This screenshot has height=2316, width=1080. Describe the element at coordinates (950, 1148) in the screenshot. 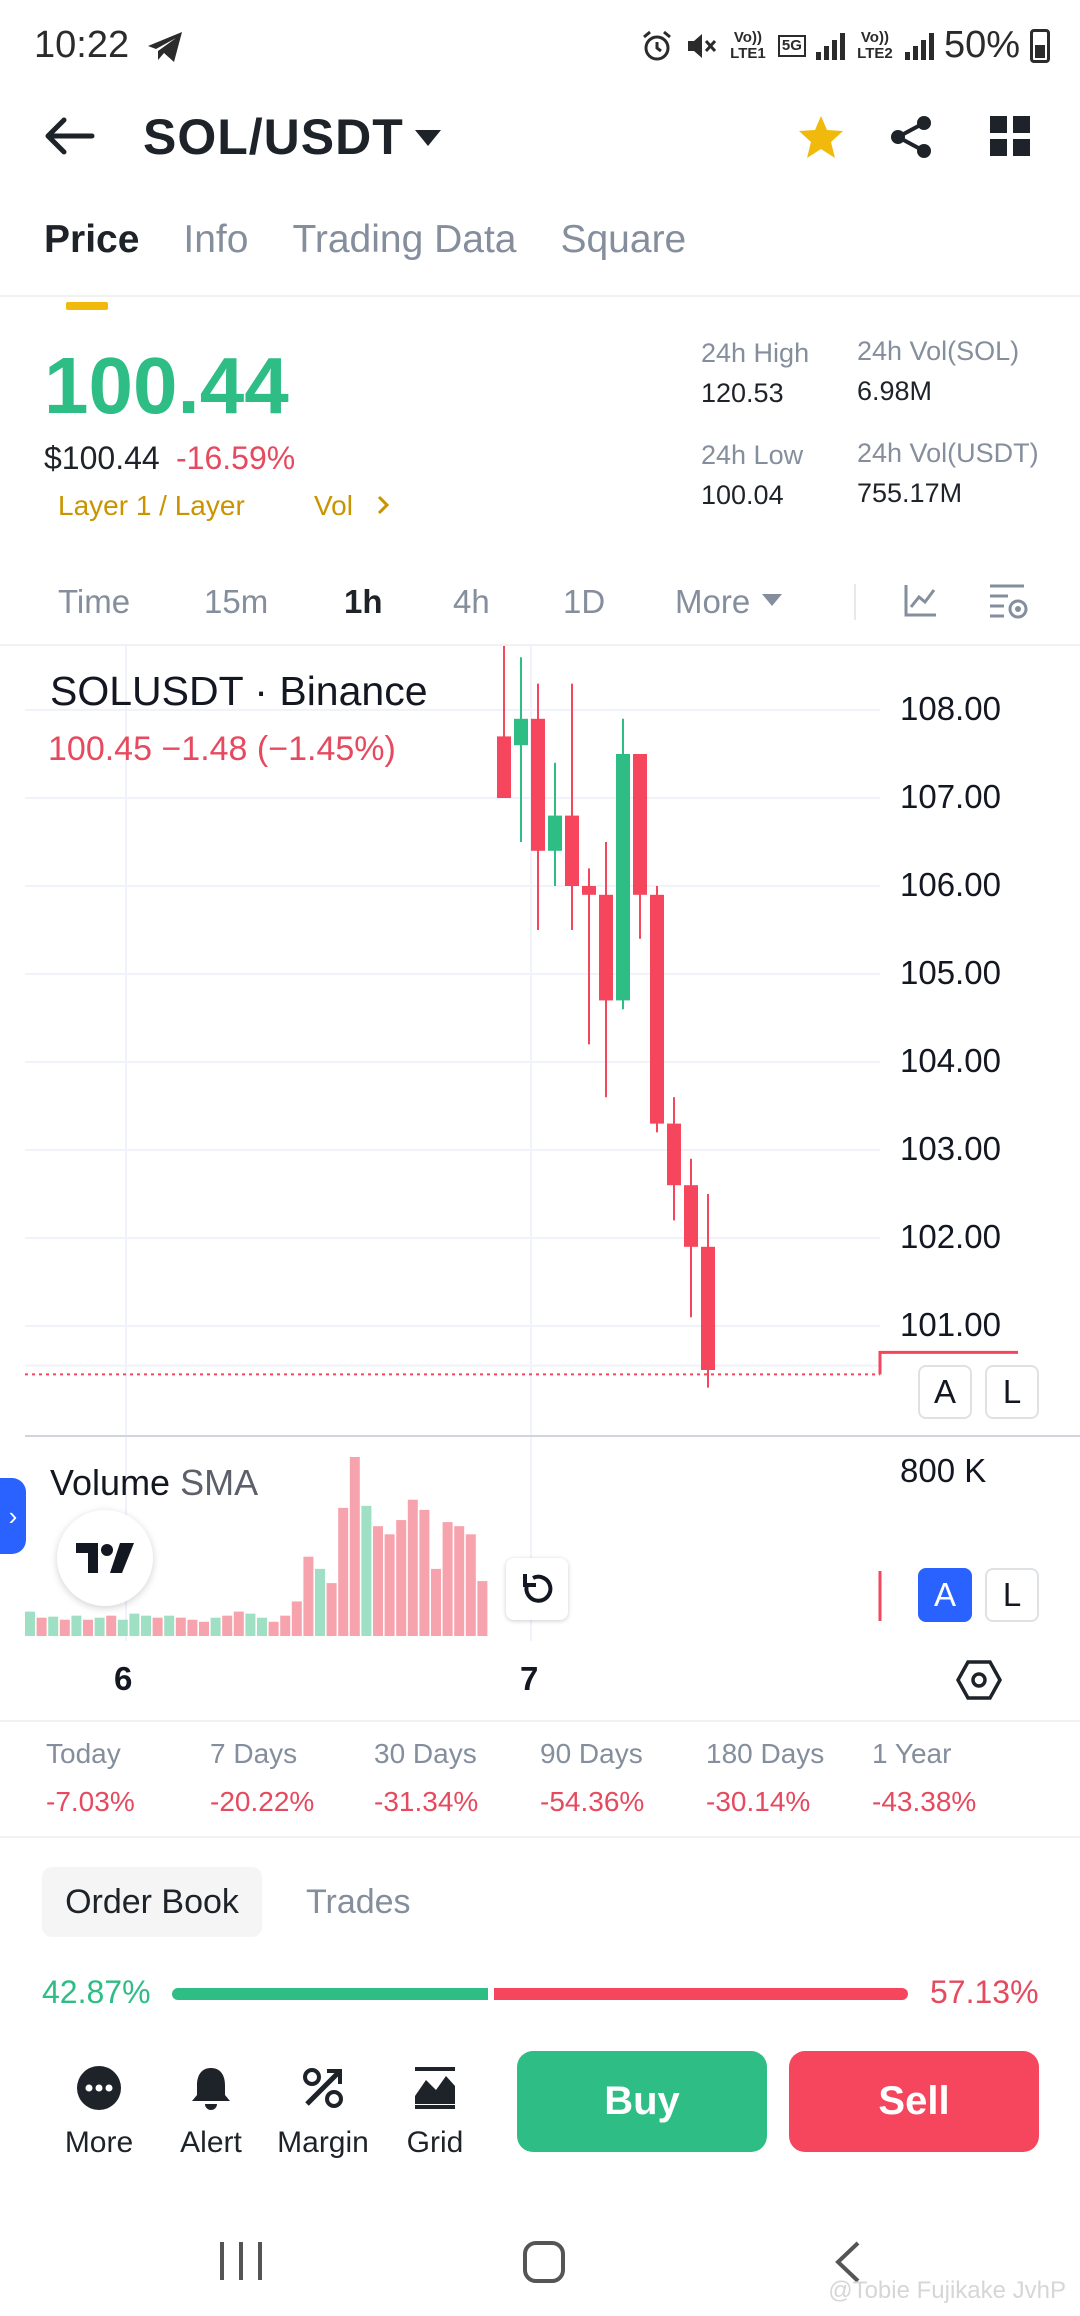

I see `y-tick-label: 103.00` at that location.